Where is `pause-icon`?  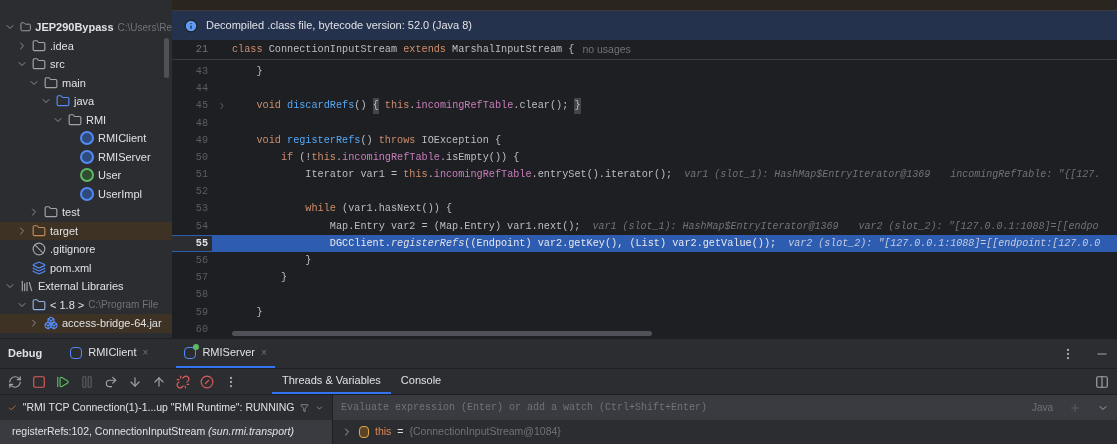 pause-icon is located at coordinates (87, 381).